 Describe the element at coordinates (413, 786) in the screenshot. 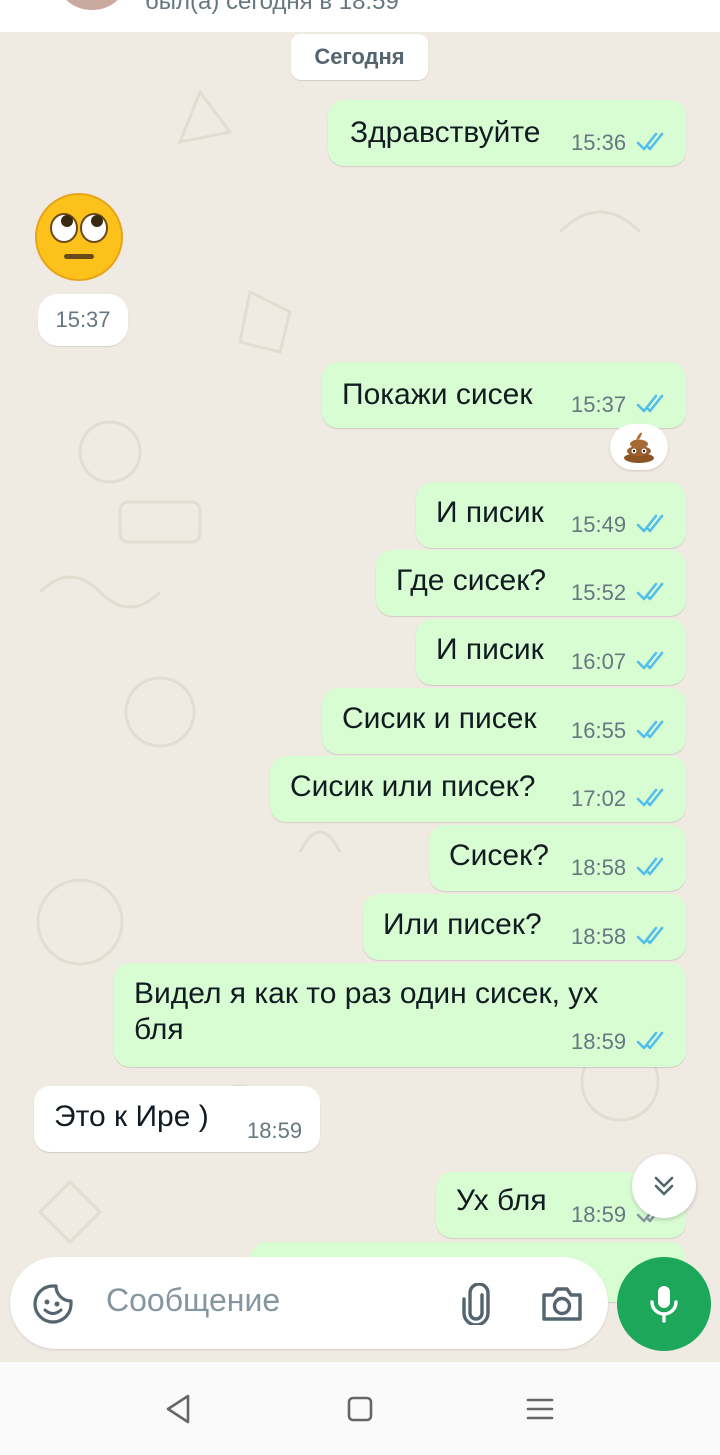

I see `message-text: Сисик или писек?` at that location.